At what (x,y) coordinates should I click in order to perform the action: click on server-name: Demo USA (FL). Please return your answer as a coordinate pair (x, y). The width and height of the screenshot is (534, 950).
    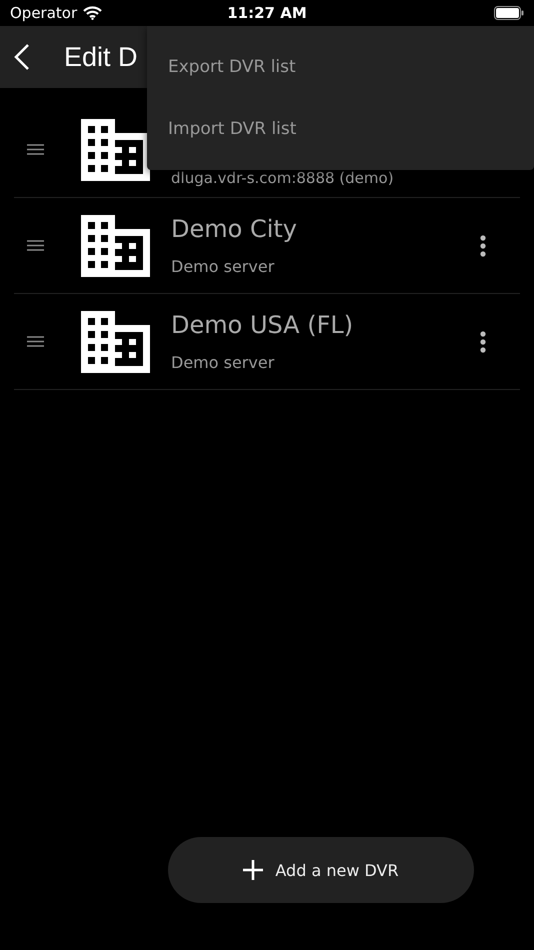
    Looking at the image, I should click on (262, 325).